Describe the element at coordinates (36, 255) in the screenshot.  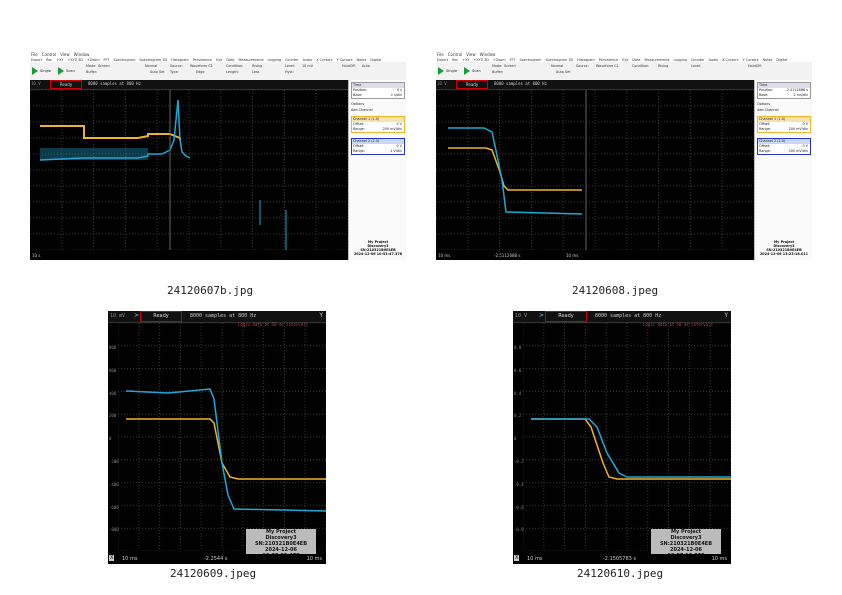
I see `bottom-left-time: 10 s` at that location.